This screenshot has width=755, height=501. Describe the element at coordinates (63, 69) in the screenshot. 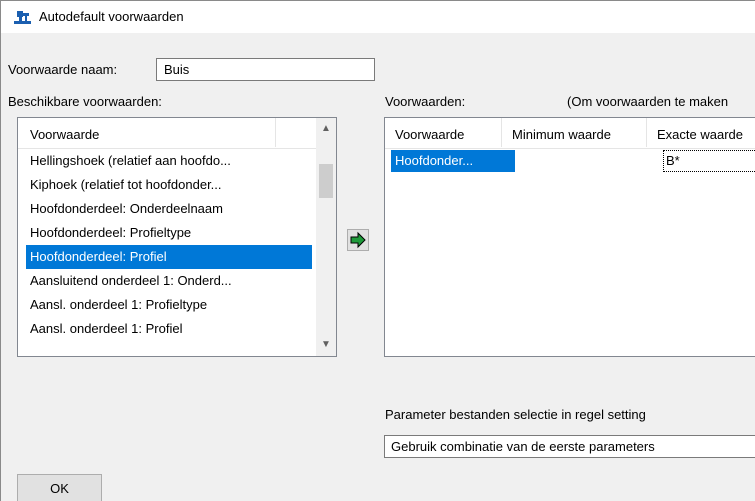

I see `condition-name-label: Voorwaarde naam:` at that location.